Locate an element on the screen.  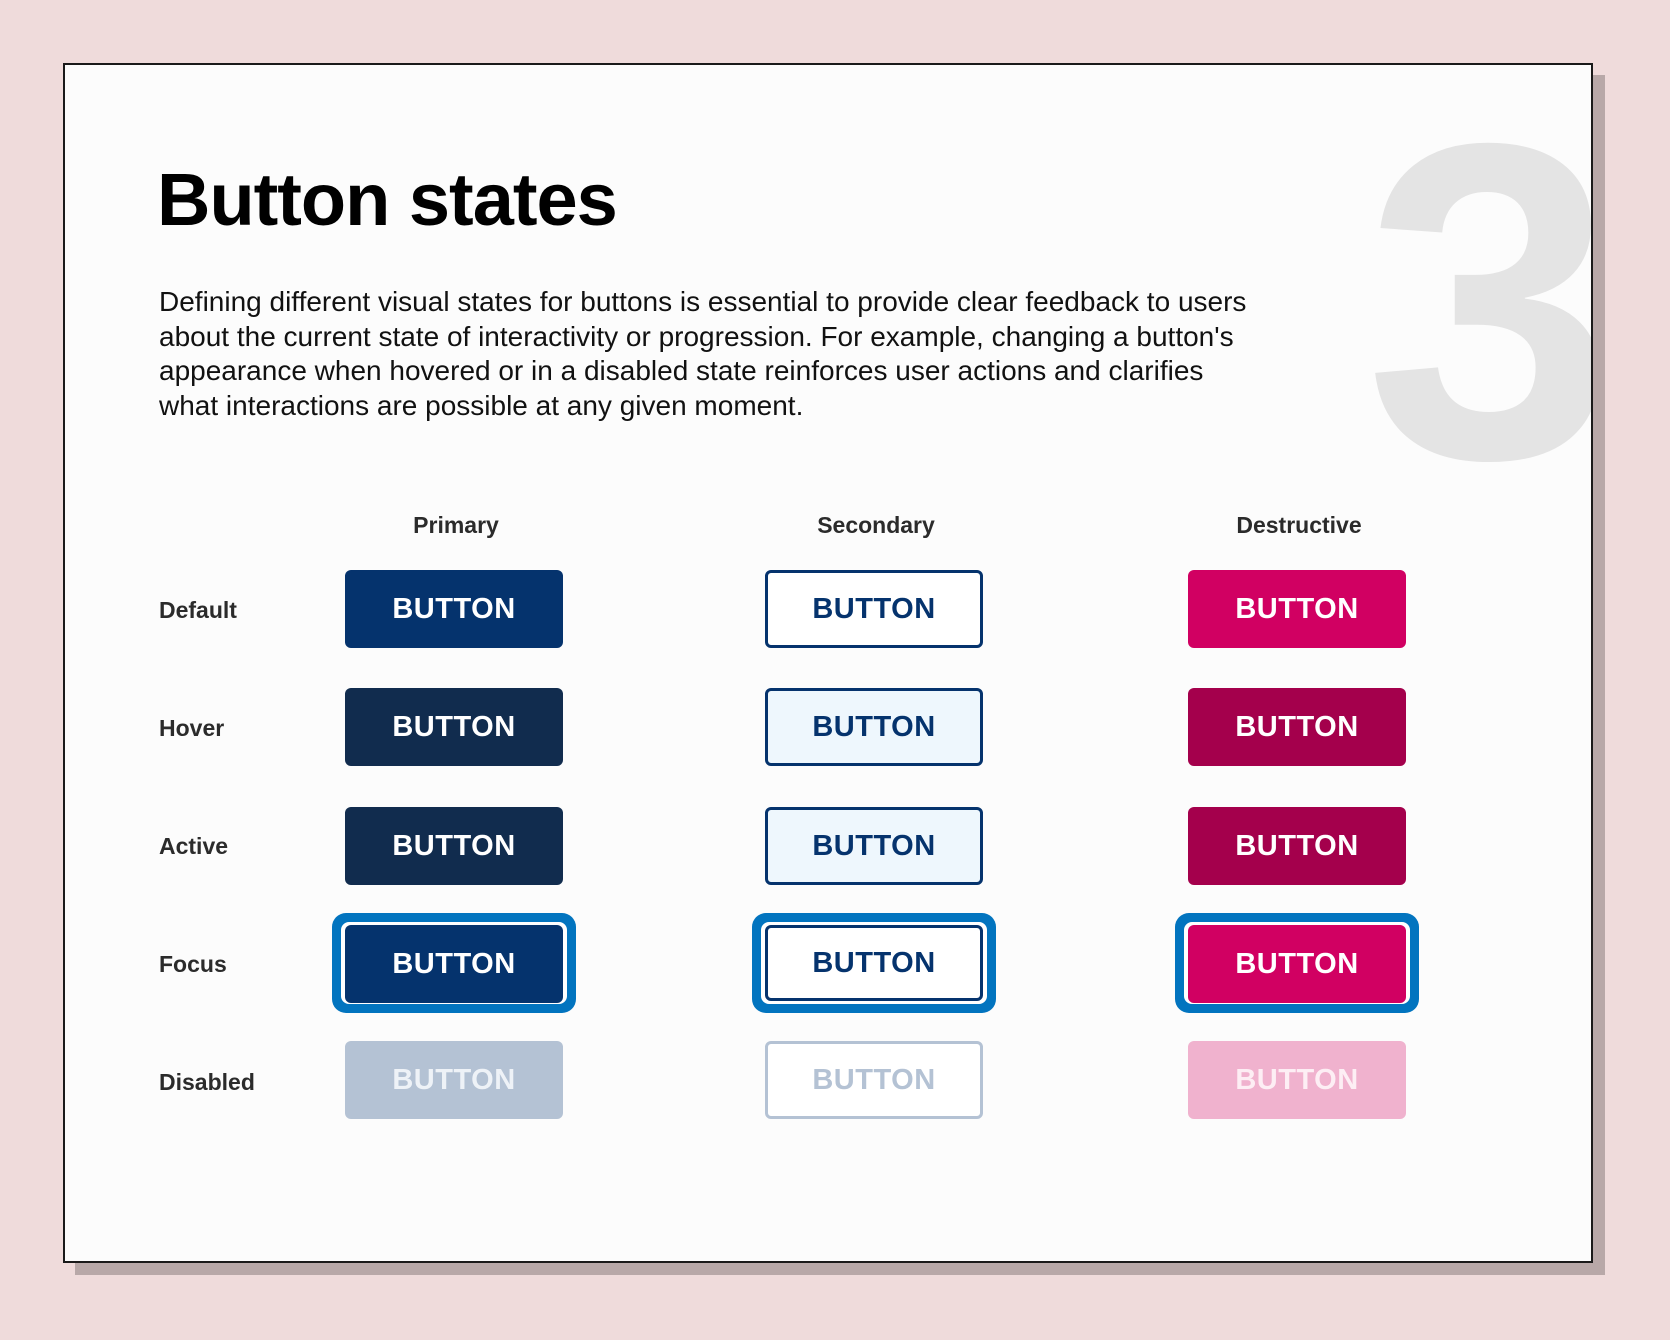
secondary-default-button-cell: BUTTON is located at coordinates (874, 609).